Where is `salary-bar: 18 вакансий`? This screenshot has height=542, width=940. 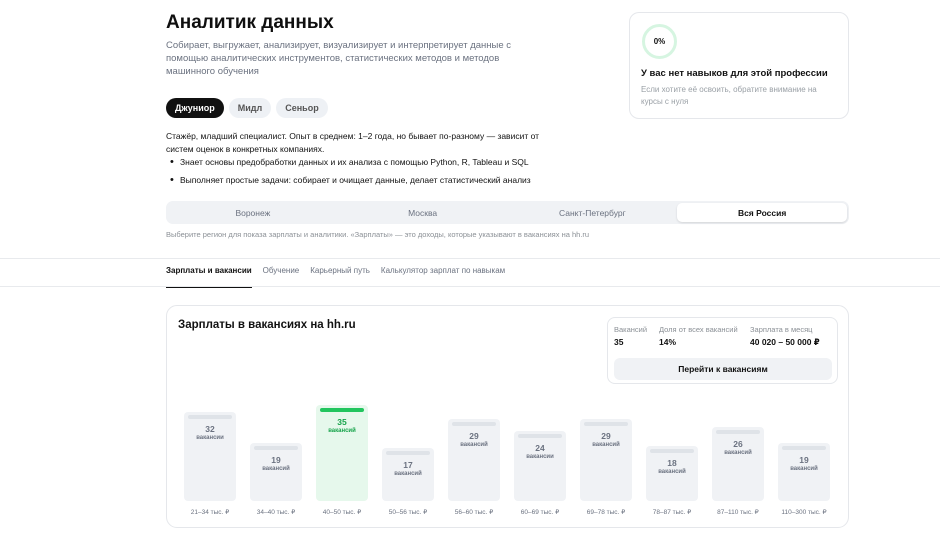 salary-bar: 18 вакансий is located at coordinates (672, 473).